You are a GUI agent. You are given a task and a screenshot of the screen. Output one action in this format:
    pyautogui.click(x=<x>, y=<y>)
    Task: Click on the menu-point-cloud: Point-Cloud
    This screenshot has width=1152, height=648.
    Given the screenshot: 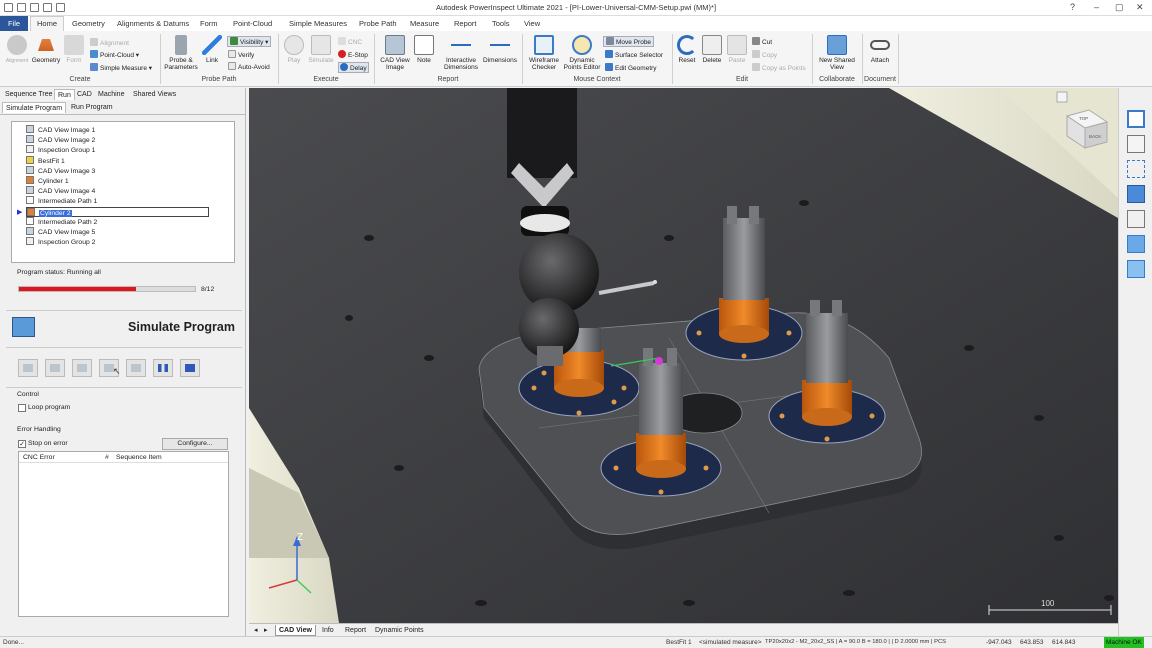 What is the action you would take?
    pyautogui.click(x=252, y=23)
    